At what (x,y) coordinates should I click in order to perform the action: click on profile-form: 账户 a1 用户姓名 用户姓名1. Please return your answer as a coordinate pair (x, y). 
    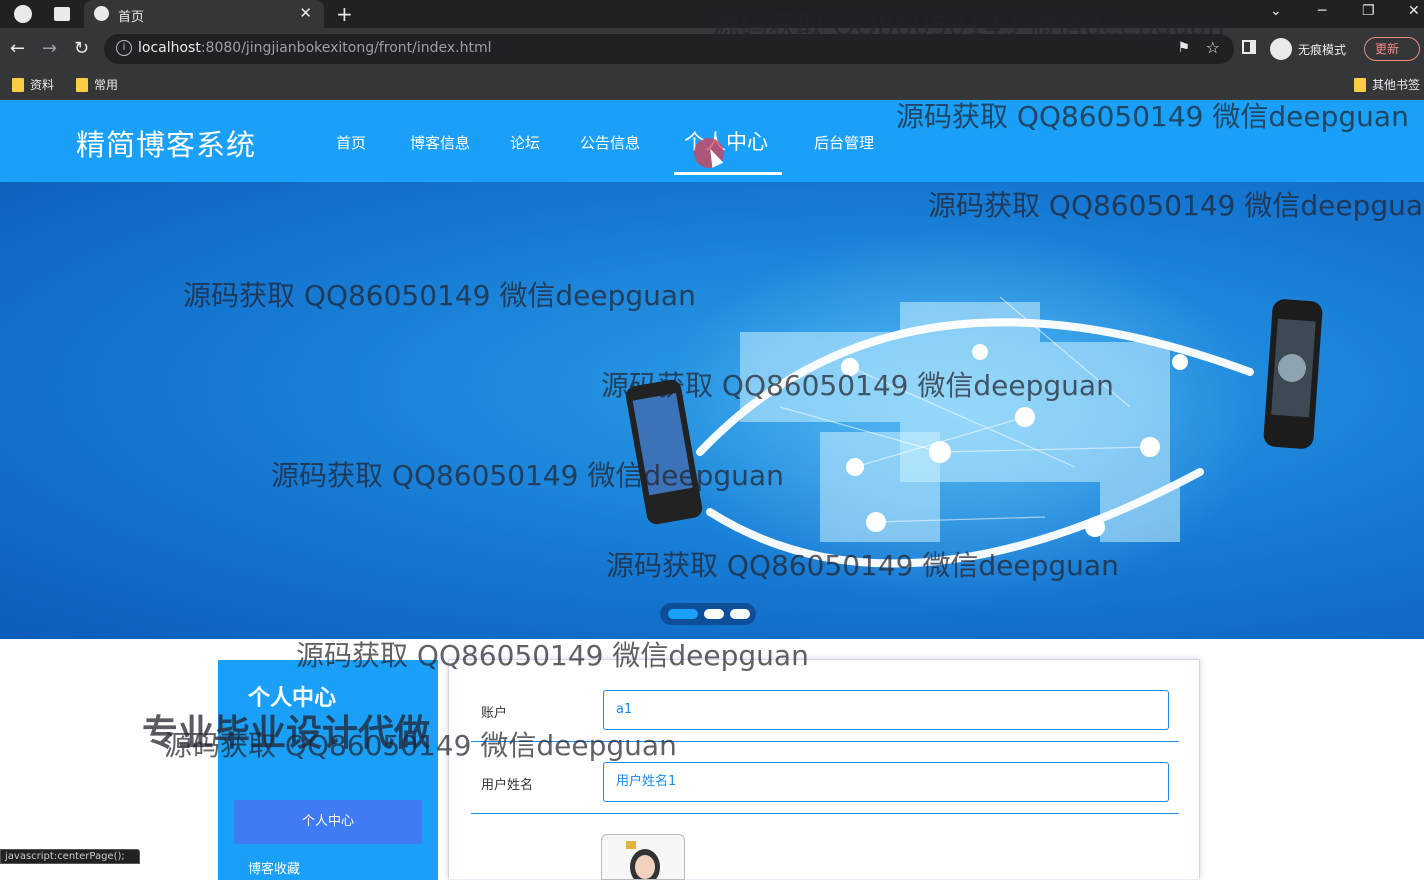
    Looking at the image, I should click on (824, 769).